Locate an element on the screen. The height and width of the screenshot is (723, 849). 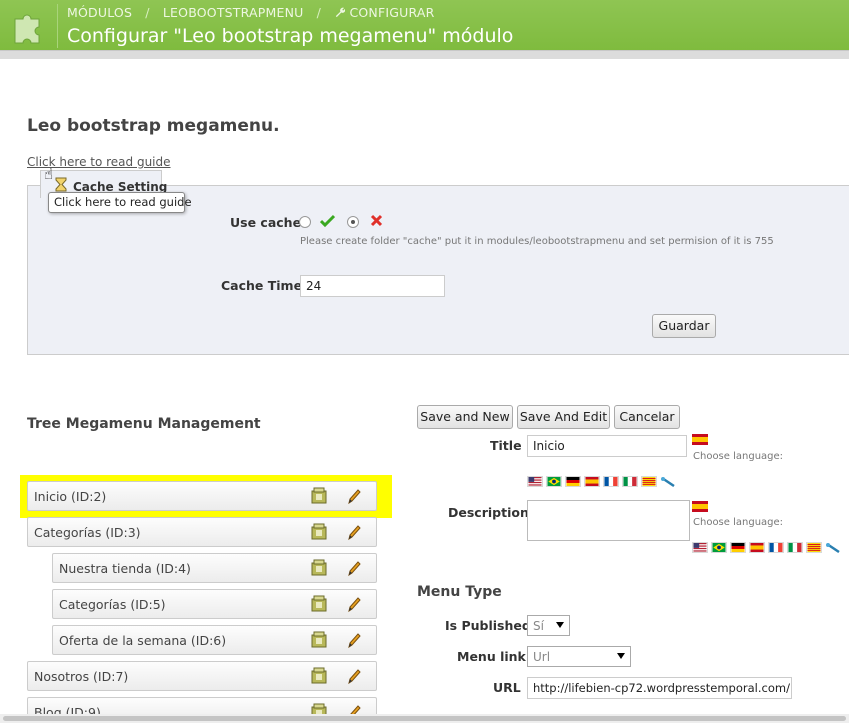
title-input: Inicio is located at coordinates (607, 446).